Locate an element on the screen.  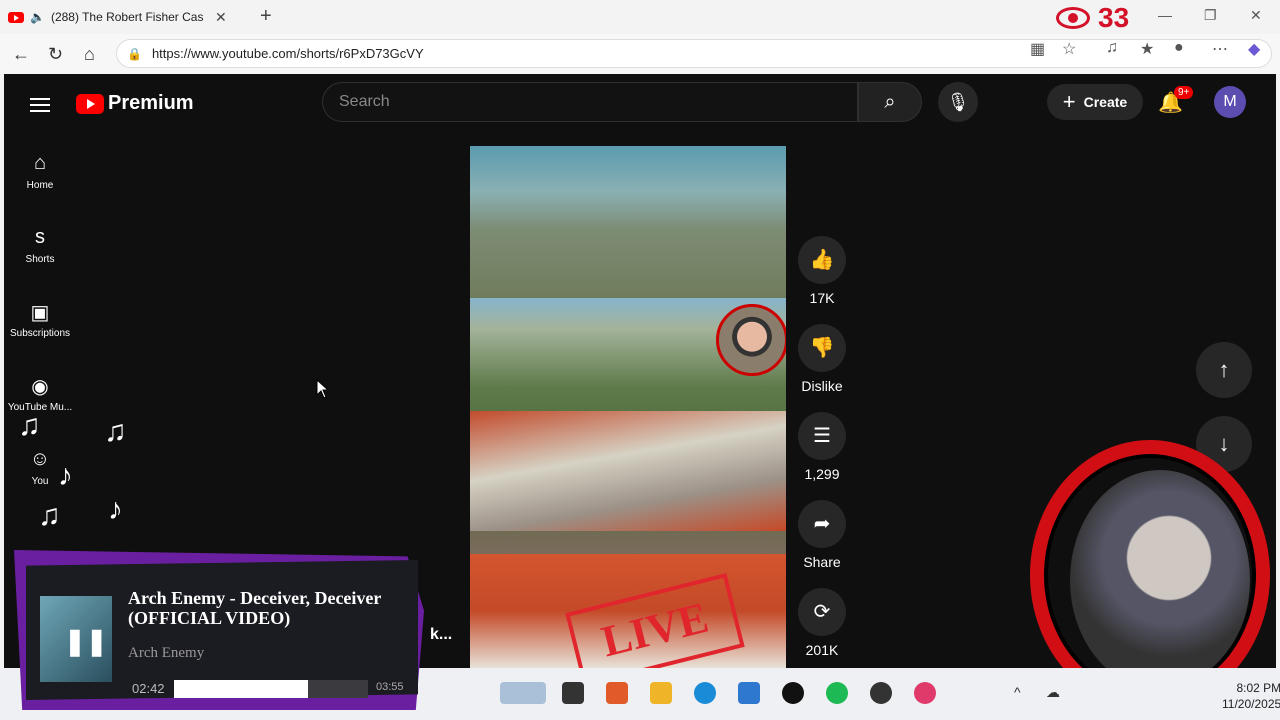
speaker-icon: 🔈 is located at coordinates (37, 17).